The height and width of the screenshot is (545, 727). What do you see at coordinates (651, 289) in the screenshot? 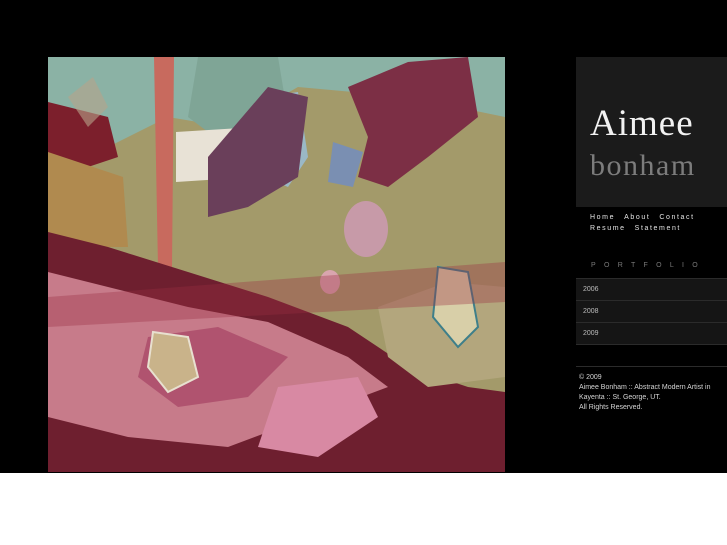
I see `portfolio-year-2006: 2006` at bounding box center [651, 289].